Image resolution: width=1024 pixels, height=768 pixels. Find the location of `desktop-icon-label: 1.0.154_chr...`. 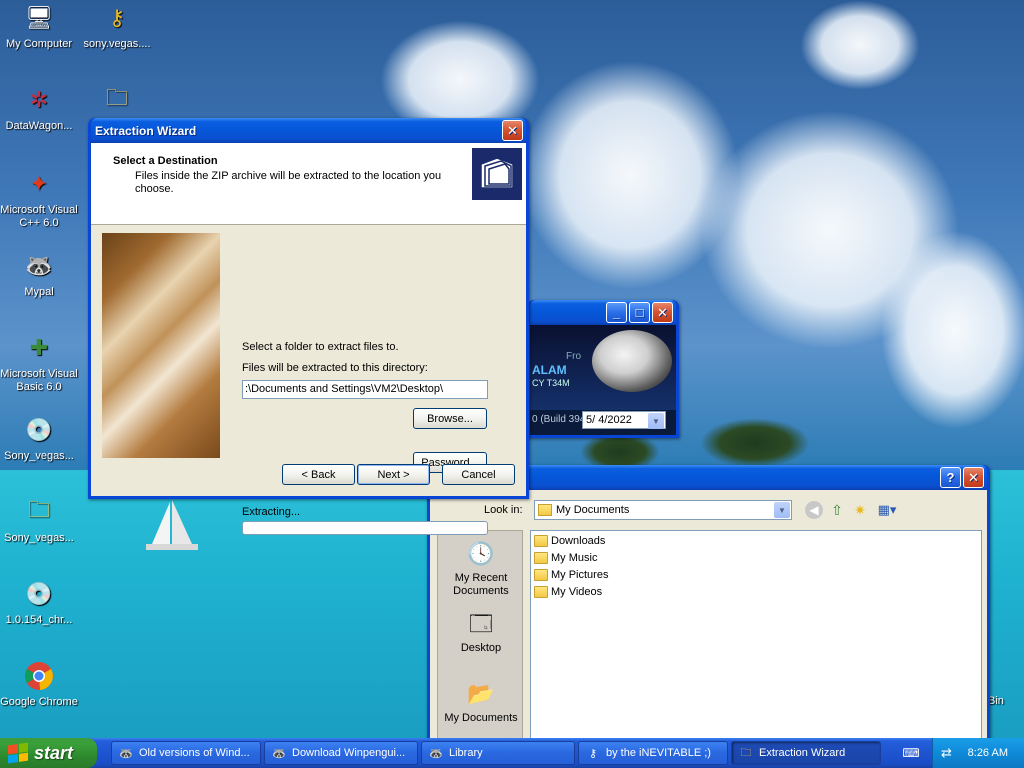

desktop-icon-label: 1.0.154_chr... is located at coordinates (39, 620).